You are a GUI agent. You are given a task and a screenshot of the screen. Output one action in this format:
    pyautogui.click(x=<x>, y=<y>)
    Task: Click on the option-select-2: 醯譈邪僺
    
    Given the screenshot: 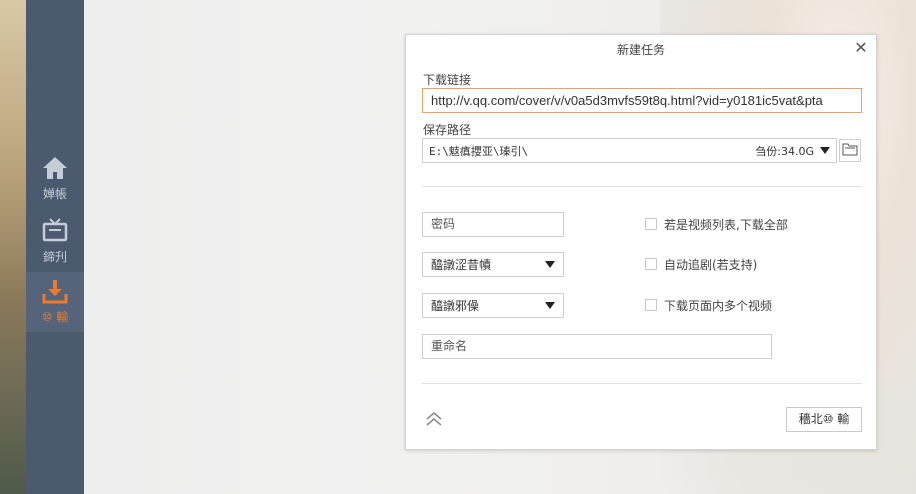 What is the action you would take?
    pyautogui.click(x=493, y=305)
    